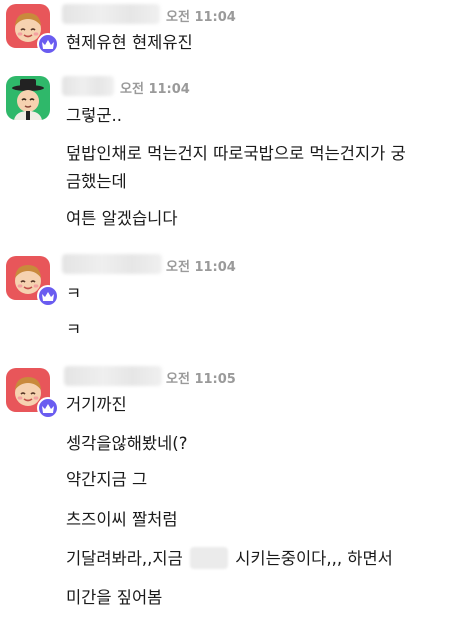 The height and width of the screenshot is (633, 460). What do you see at coordinates (96, 404) in the screenshot?
I see `message-text: 거기까진` at bounding box center [96, 404].